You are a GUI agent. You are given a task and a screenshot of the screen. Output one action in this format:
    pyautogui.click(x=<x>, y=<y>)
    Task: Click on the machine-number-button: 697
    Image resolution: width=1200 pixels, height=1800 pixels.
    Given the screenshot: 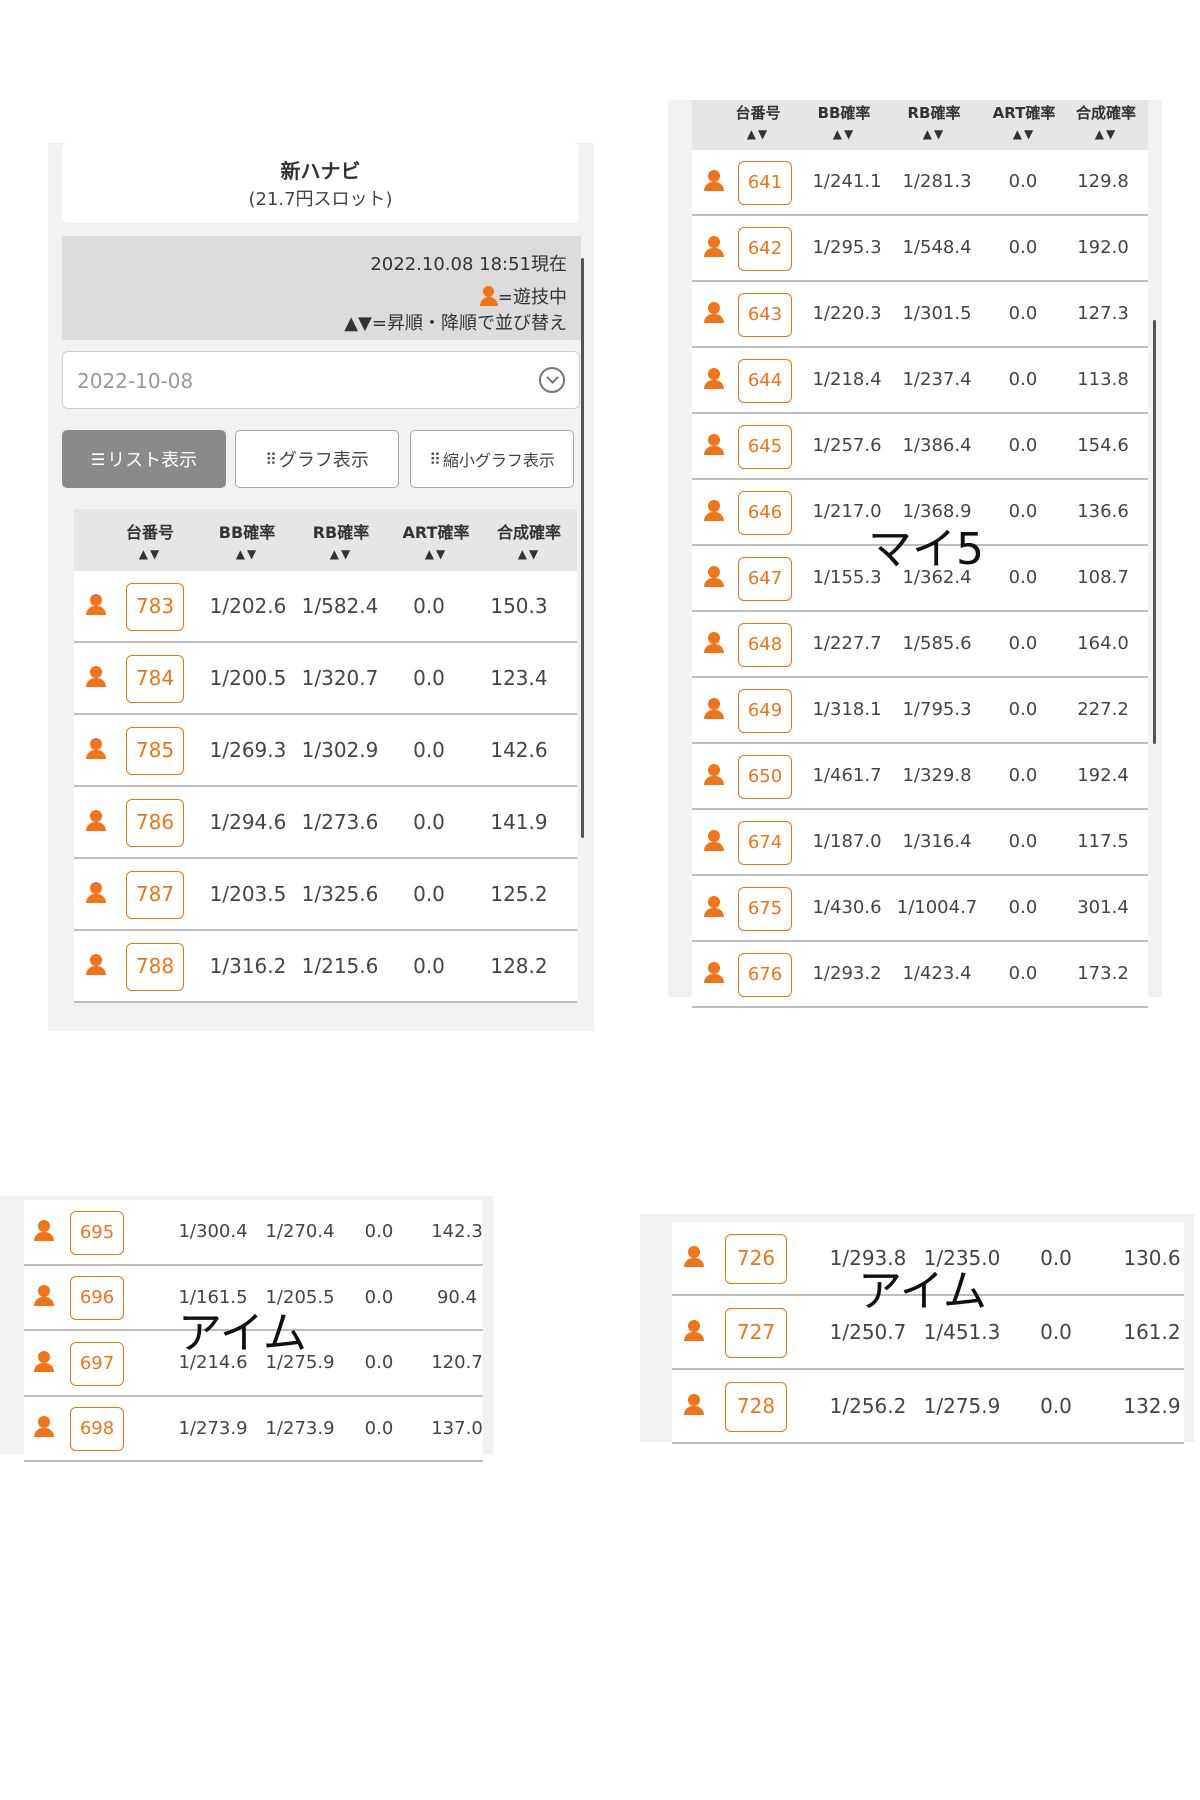 What is the action you would take?
    pyautogui.click(x=97, y=1363)
    